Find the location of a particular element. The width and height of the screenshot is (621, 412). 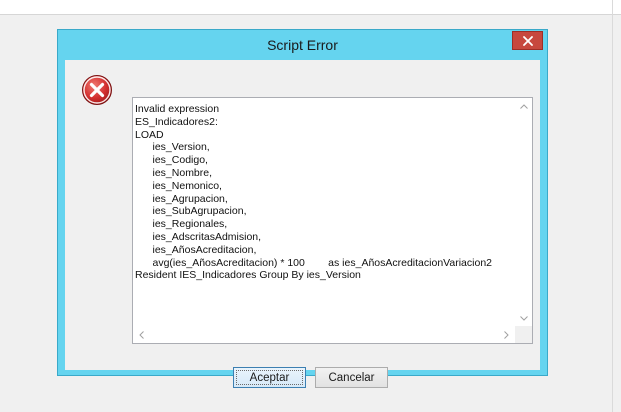

chevron-up-icon is located at coordinates (523, 106).